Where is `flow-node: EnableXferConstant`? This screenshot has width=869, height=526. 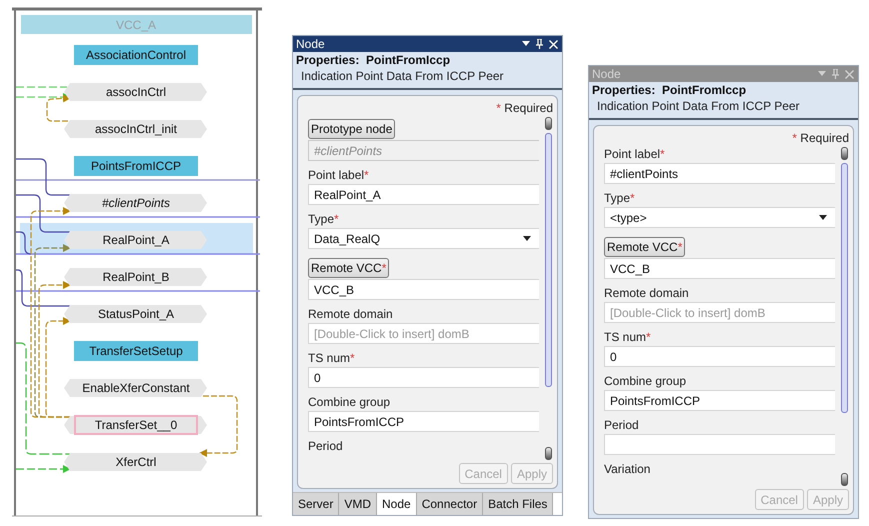 flow-node: EnableXferConstant is located at coordinates (135, 388).